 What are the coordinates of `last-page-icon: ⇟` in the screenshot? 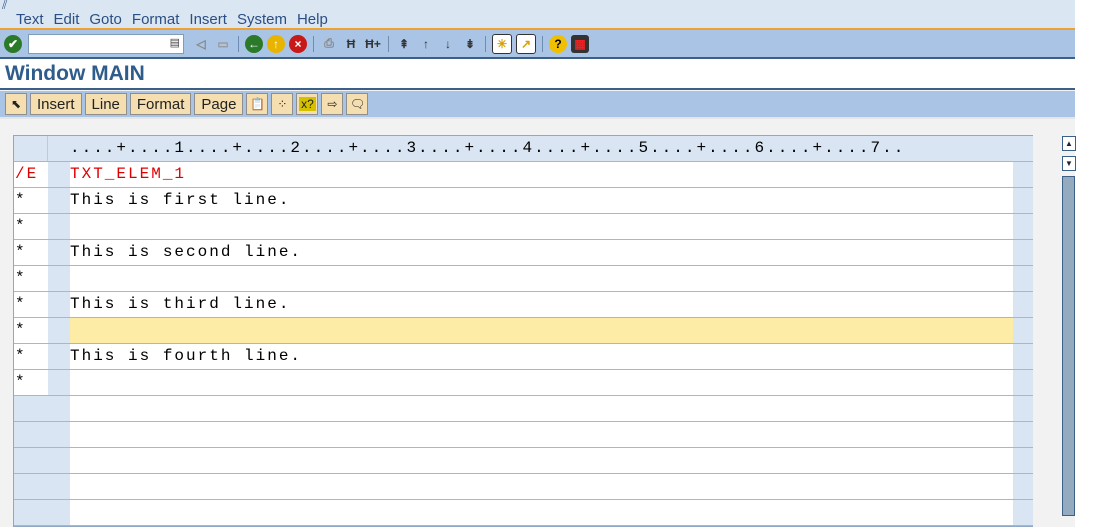 It's located at (470, 44).